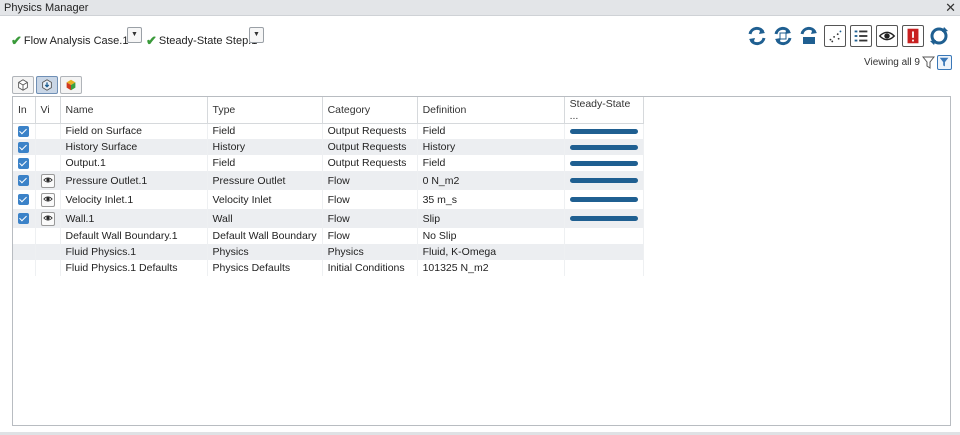 This screenshot has height=435, width=960. I want to click on sync-icon, so click(939, 36).